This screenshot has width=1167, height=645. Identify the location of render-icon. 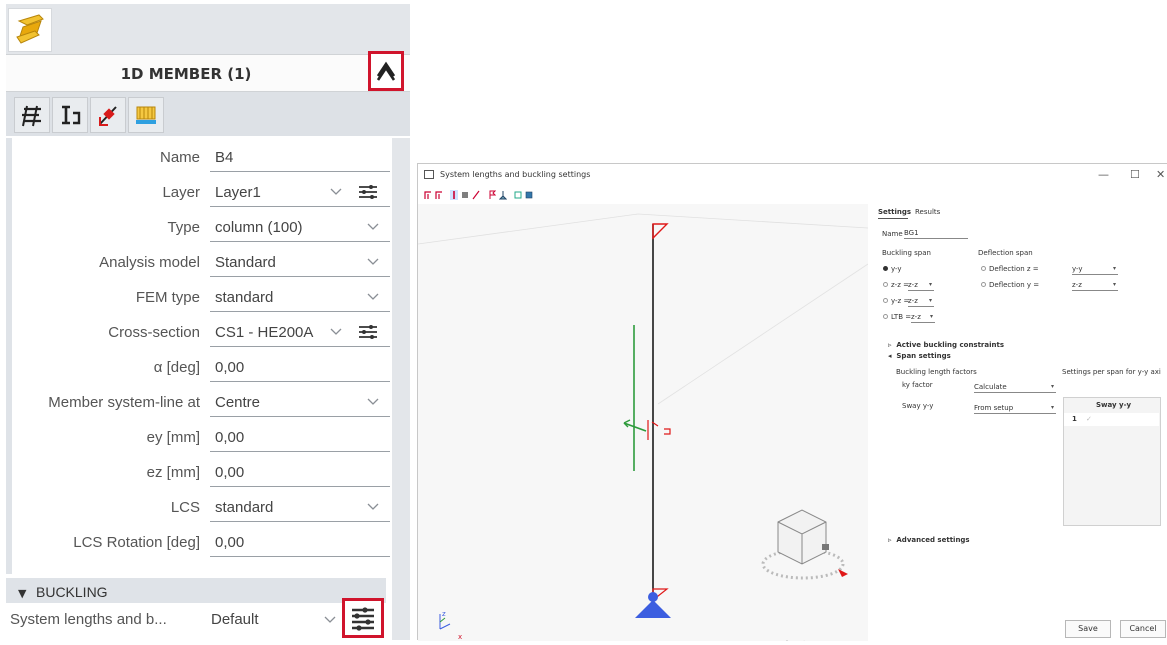
(529, 195).